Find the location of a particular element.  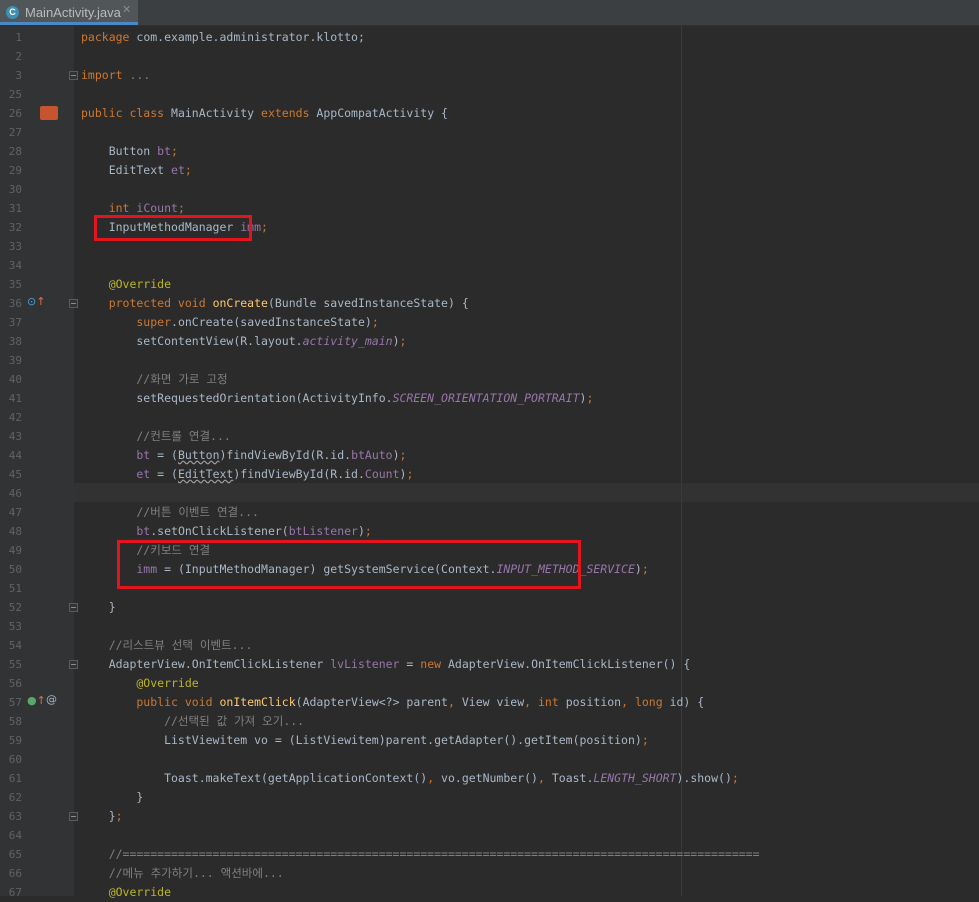

line-number: 59 is located at coordinates (15, 740).